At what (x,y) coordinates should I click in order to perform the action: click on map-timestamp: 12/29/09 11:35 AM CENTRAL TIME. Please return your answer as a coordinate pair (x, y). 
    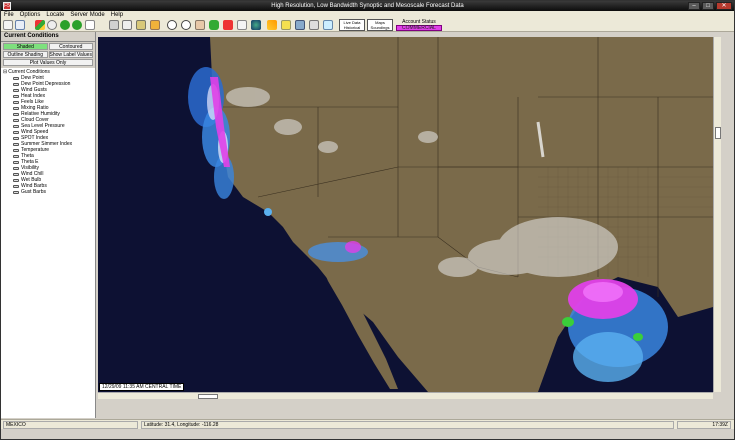
    Looking at the image, I should click on (142, 387).